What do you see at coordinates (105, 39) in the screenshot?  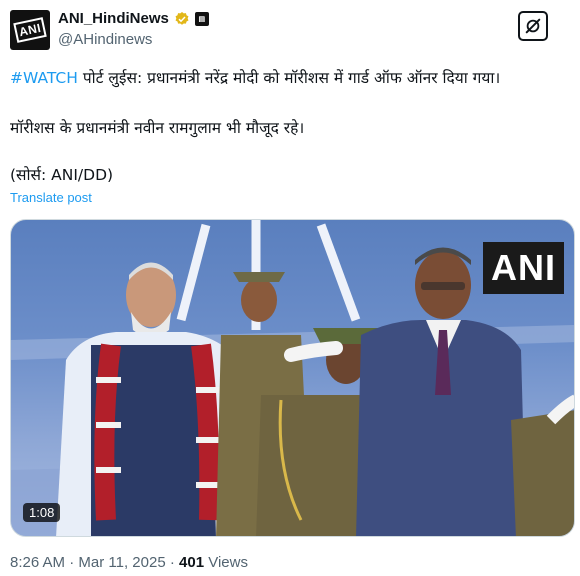 I see `handle: @AHindinews` at bounding box center [105, 39].